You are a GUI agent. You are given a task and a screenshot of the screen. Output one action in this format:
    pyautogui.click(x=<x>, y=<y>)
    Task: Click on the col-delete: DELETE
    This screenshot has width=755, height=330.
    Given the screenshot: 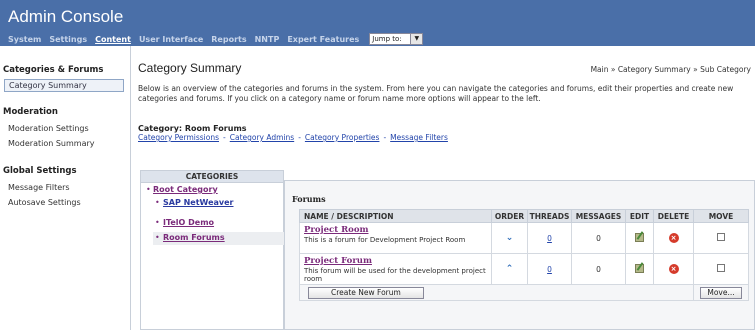 What is the action you would take?
    pyautogui.click(x=673, y=216)
    